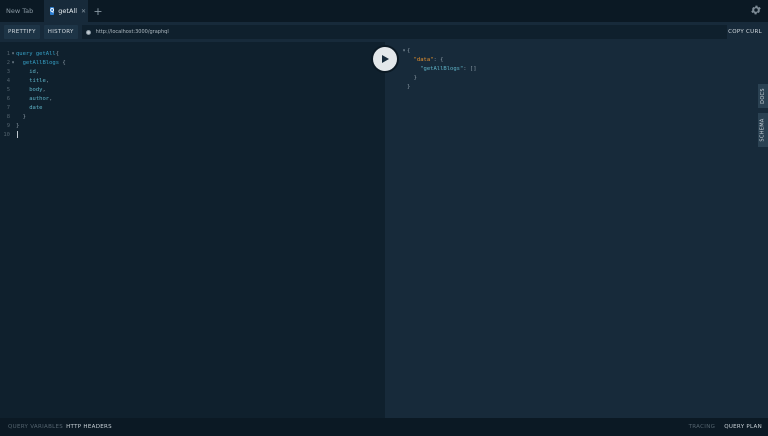  Describe the element at coordinates (745, 32) in the screenshot. I see `copy-curl-button: COPY CURL` at that location.